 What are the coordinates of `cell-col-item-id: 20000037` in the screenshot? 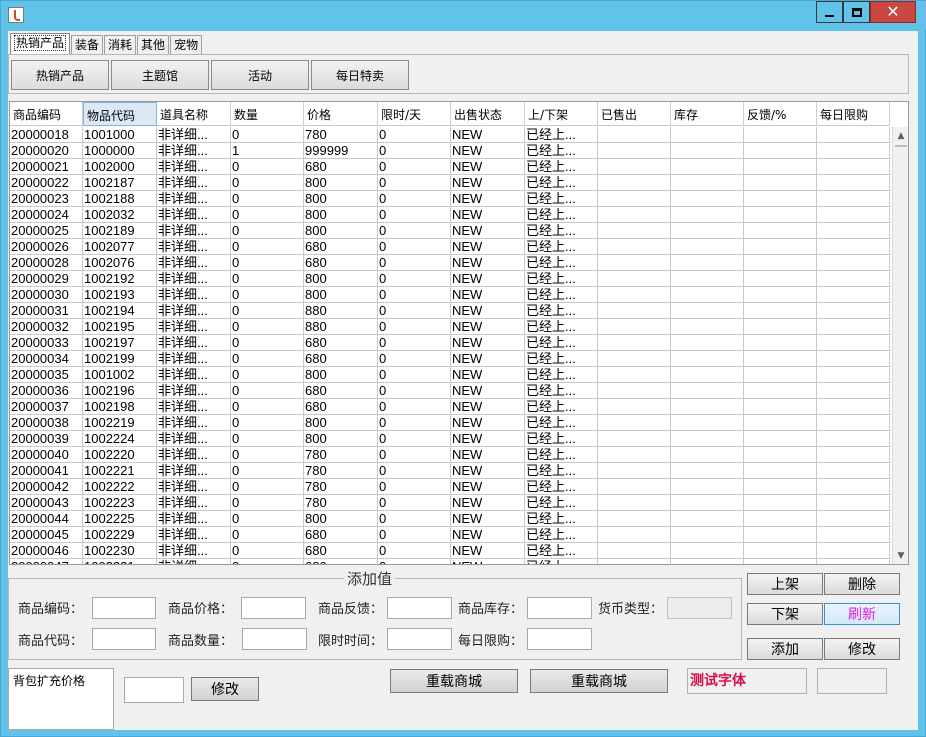 It's located at (46, 406).